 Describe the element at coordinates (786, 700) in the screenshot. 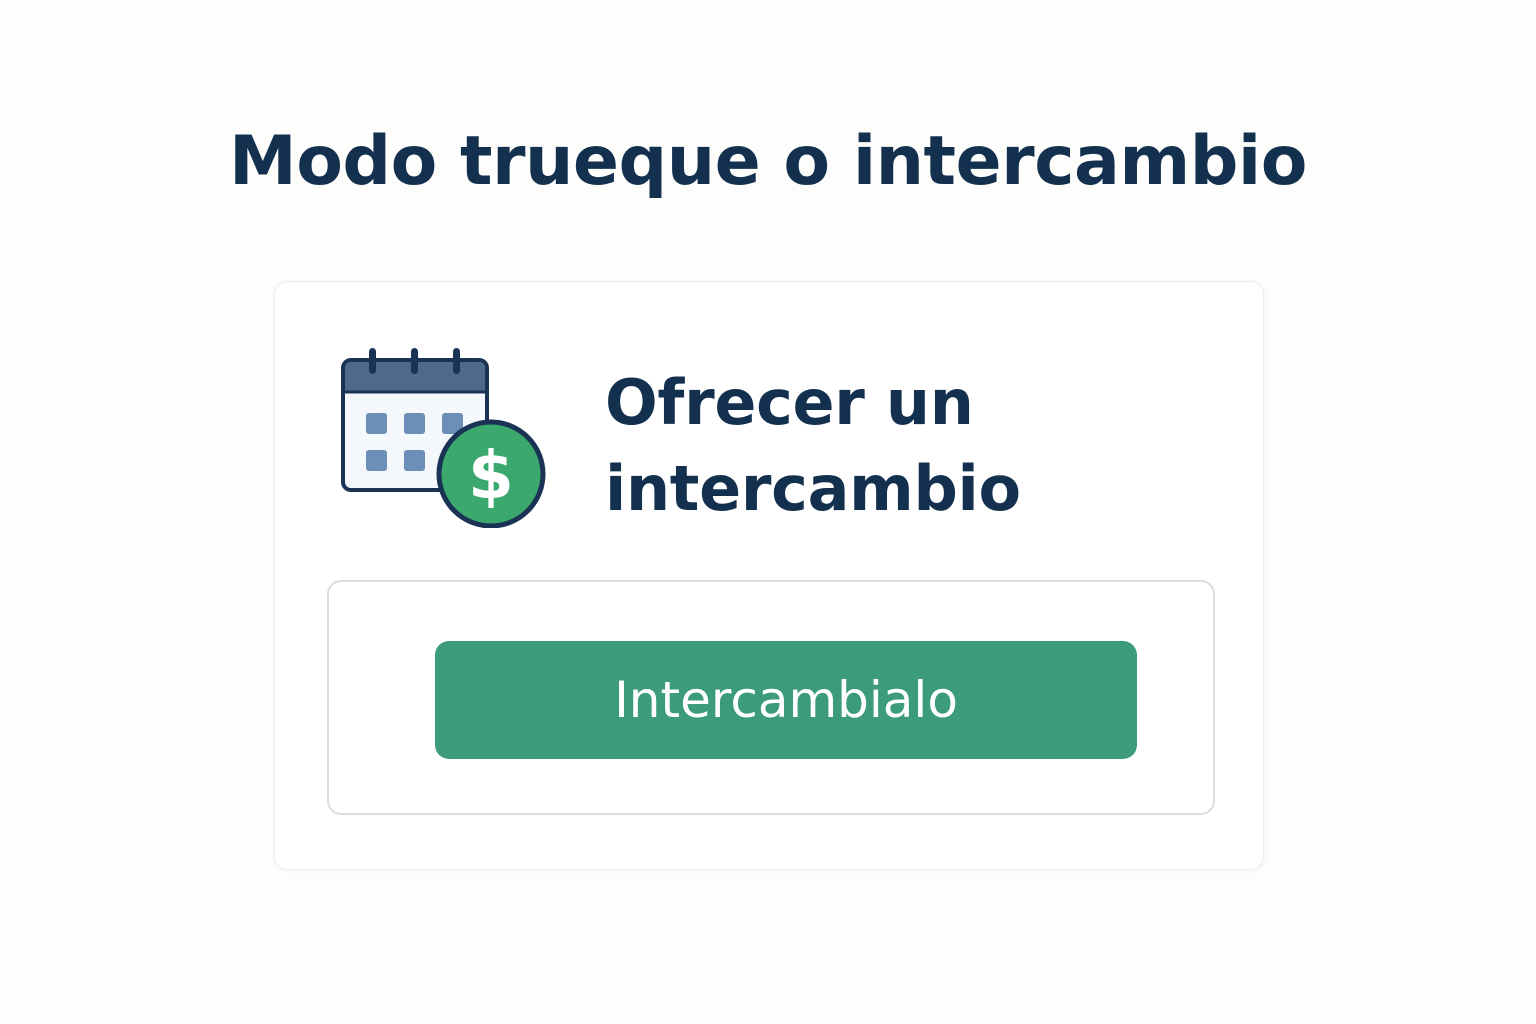

I see `exchange-button: Intercambialo` at that location.